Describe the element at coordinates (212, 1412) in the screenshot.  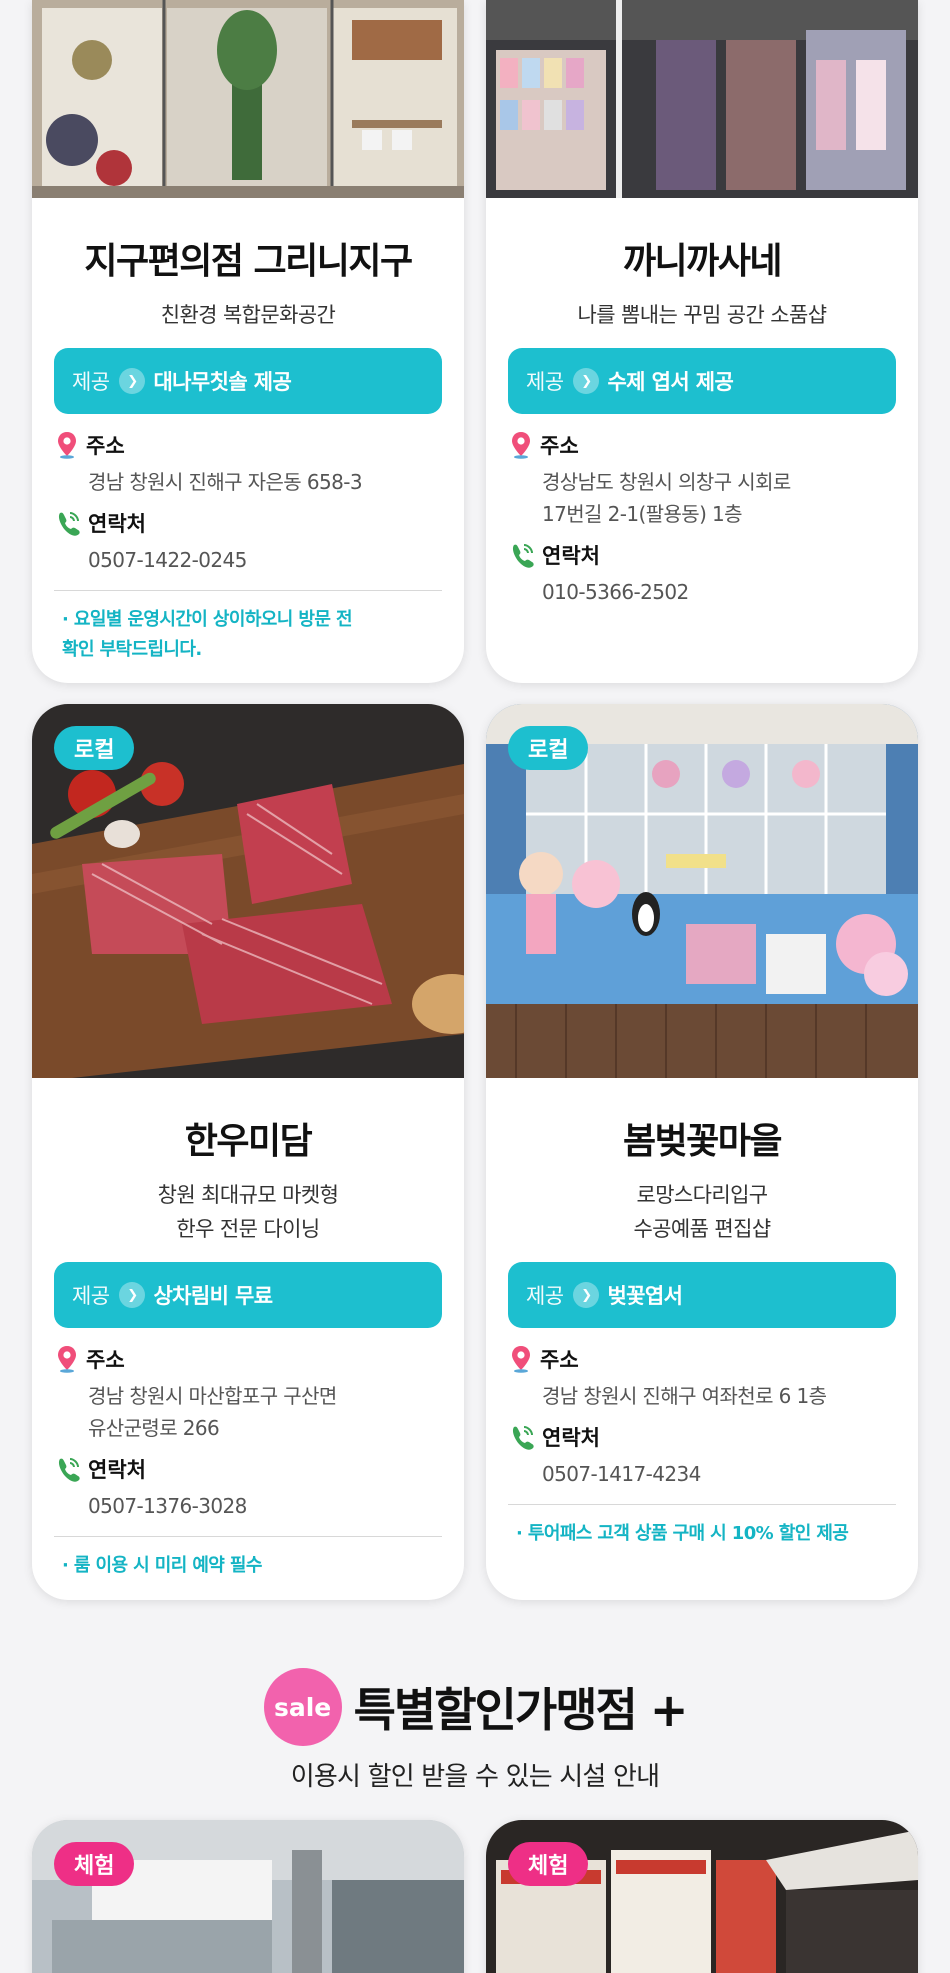
I see `address-value: 경남 창원시 마산합포구 구산면 유산군령로 266` at that location.